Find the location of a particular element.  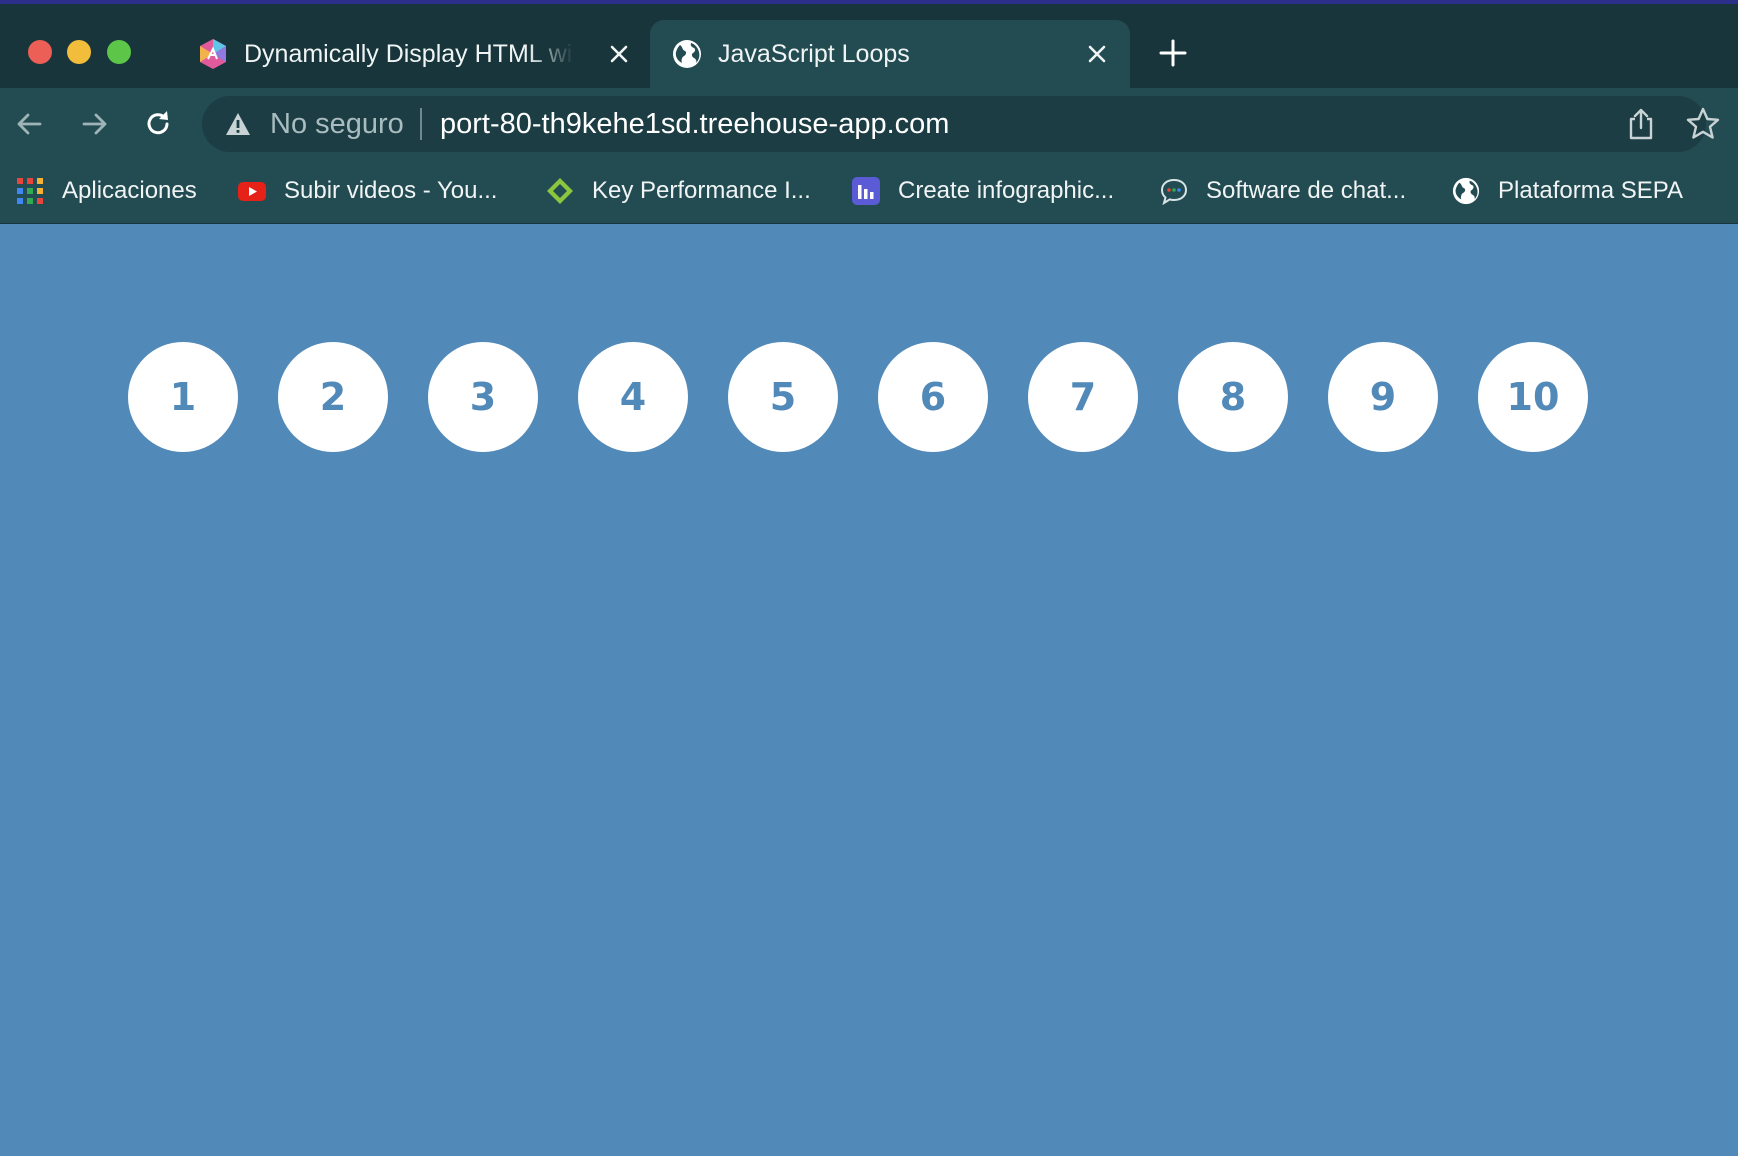

tab-title: JavaScript Loops is located at coordinates (814, 53).